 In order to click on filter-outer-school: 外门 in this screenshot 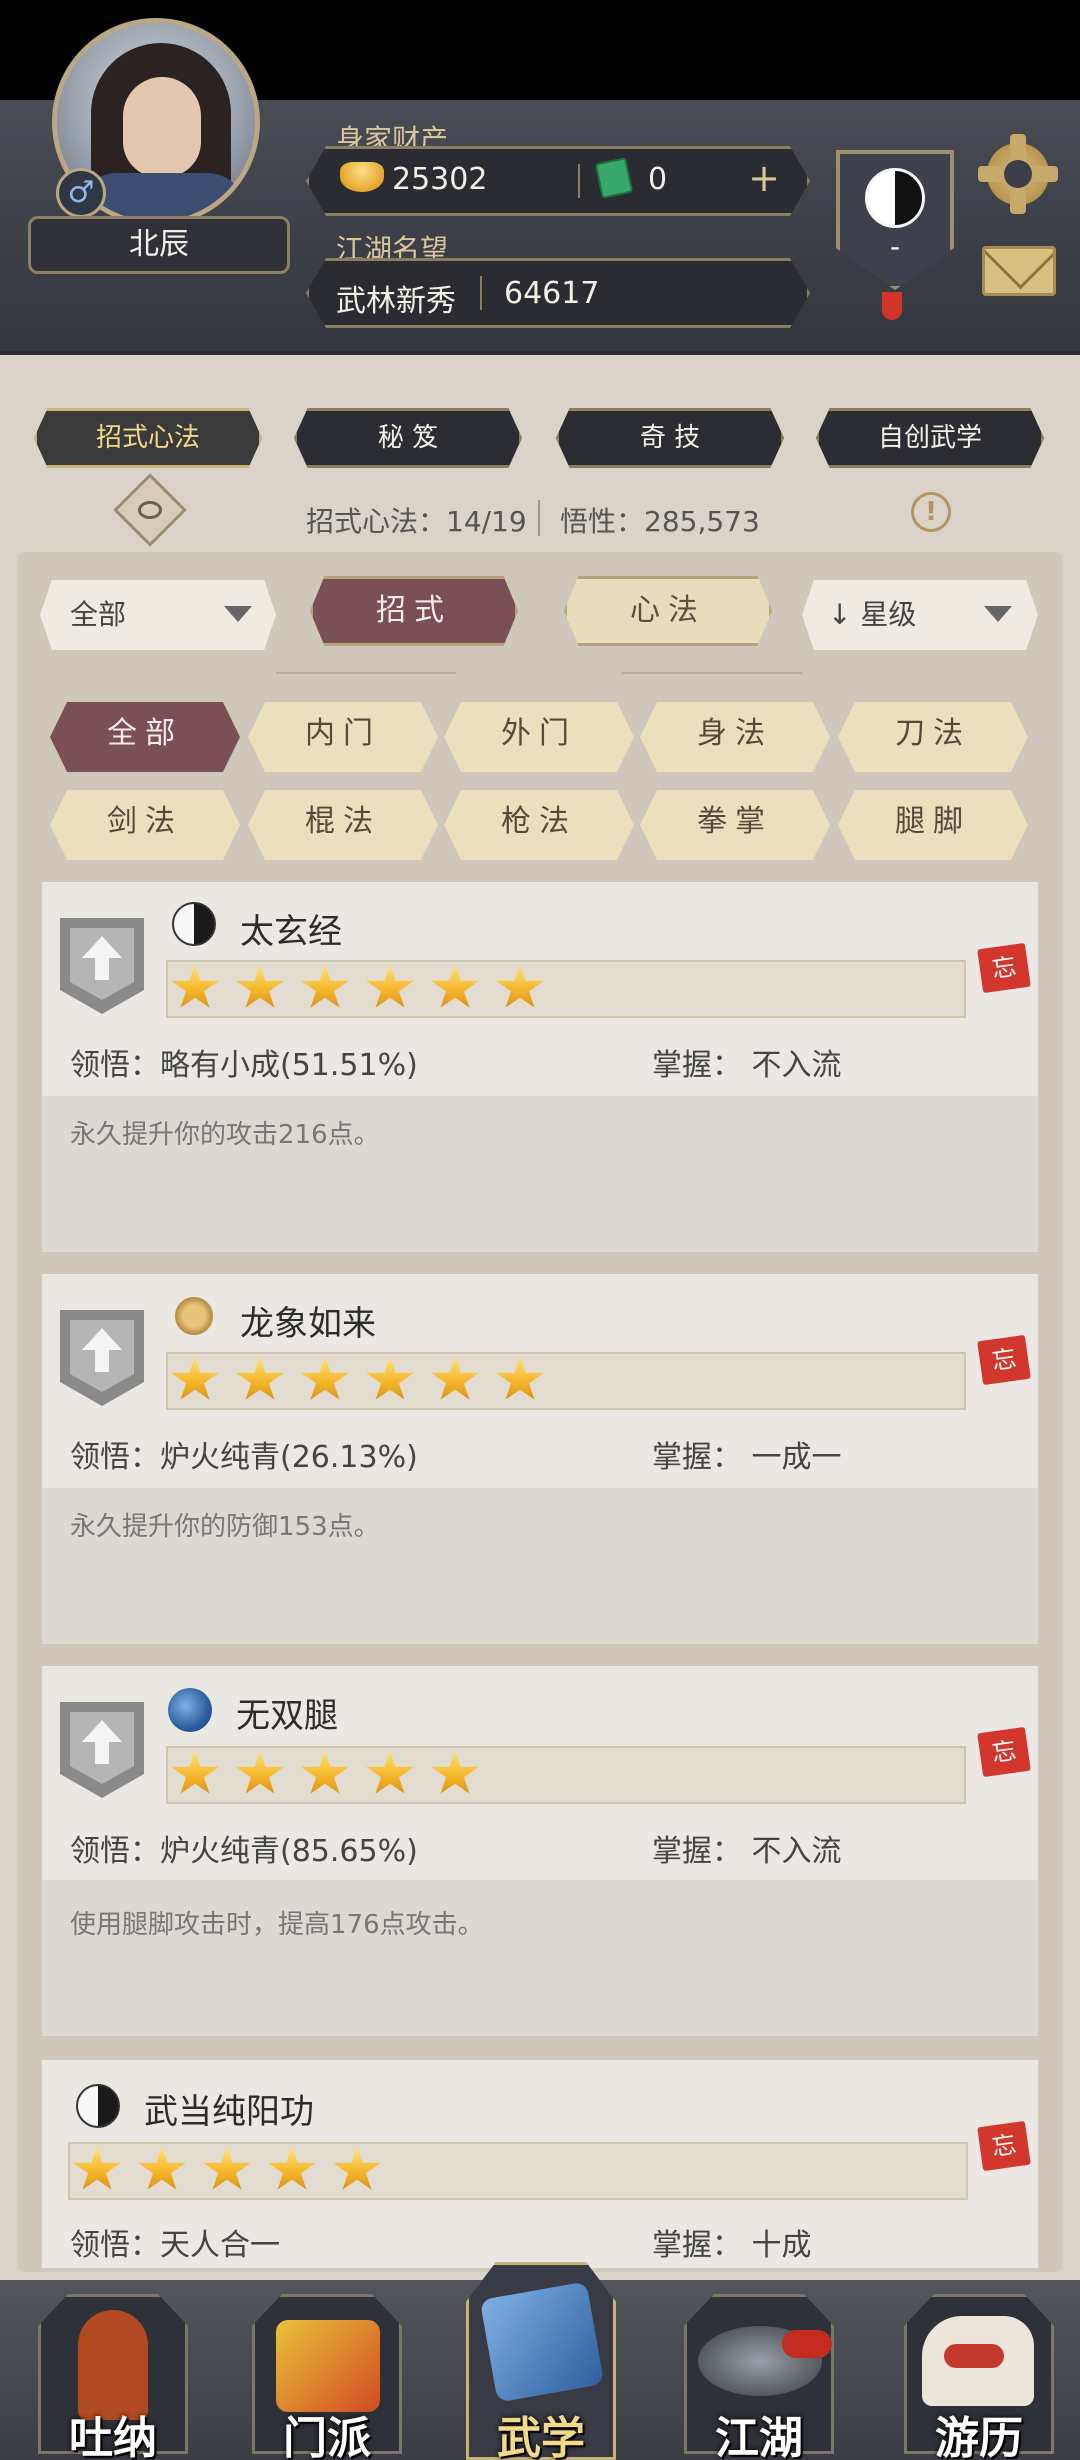, I will do `click(539, 737)`.